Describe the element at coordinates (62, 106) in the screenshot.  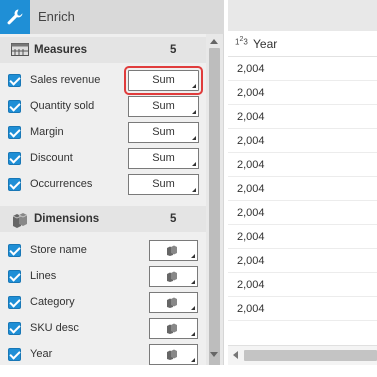
I see `measure-label: Quantity sold` at that location.